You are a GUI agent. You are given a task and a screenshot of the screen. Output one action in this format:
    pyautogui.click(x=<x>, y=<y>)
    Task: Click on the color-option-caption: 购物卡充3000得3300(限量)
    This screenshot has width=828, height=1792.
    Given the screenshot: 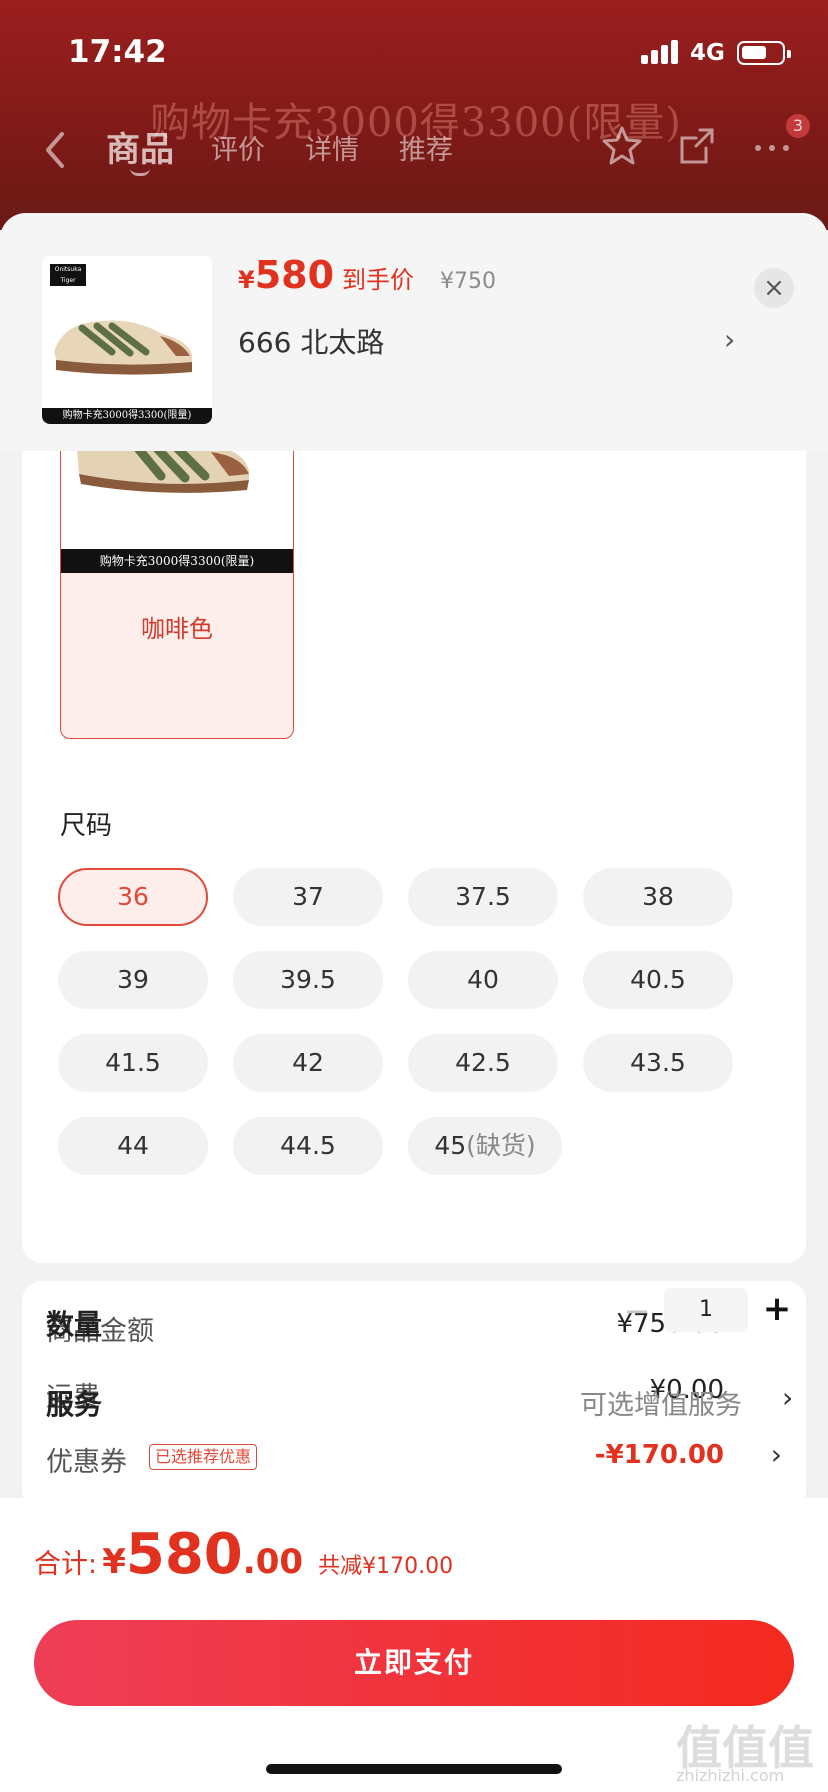 What is the action you would take?
    pyautogui.click(x=177, y=561)
    